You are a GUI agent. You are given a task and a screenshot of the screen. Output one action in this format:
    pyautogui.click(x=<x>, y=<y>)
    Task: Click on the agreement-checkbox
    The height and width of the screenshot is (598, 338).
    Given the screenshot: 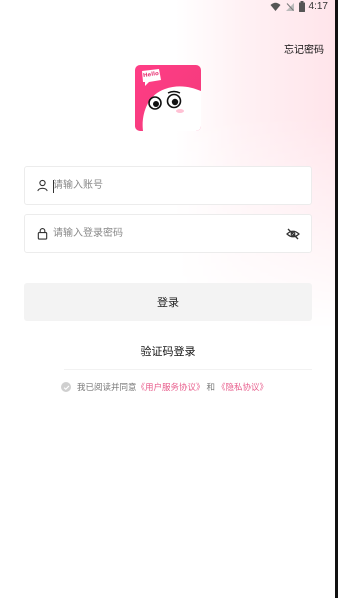 What is the action you would take?
    pyautogui.click(x=66, y=387)
    